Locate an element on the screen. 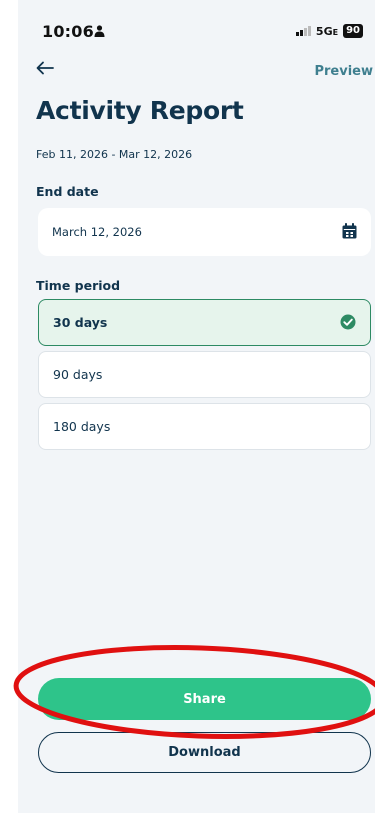 This screenshot has width=375, height=813. calendar-icon is located at coordinates (349, 231).